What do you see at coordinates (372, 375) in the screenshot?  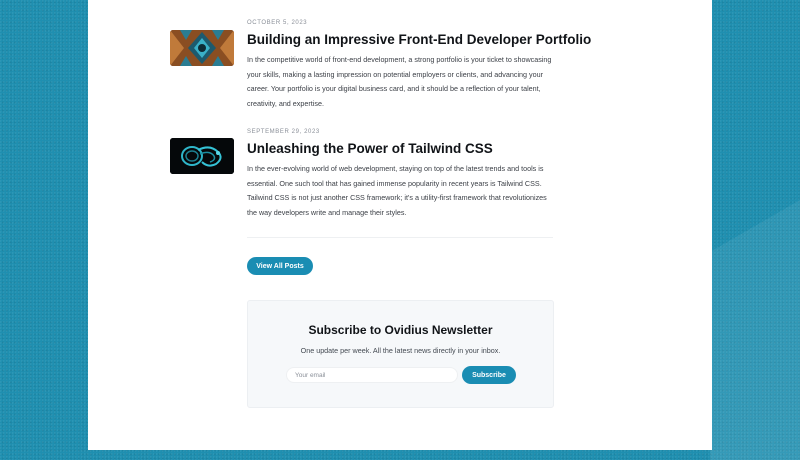 I see `email-input` at bounding box center [372, 375].